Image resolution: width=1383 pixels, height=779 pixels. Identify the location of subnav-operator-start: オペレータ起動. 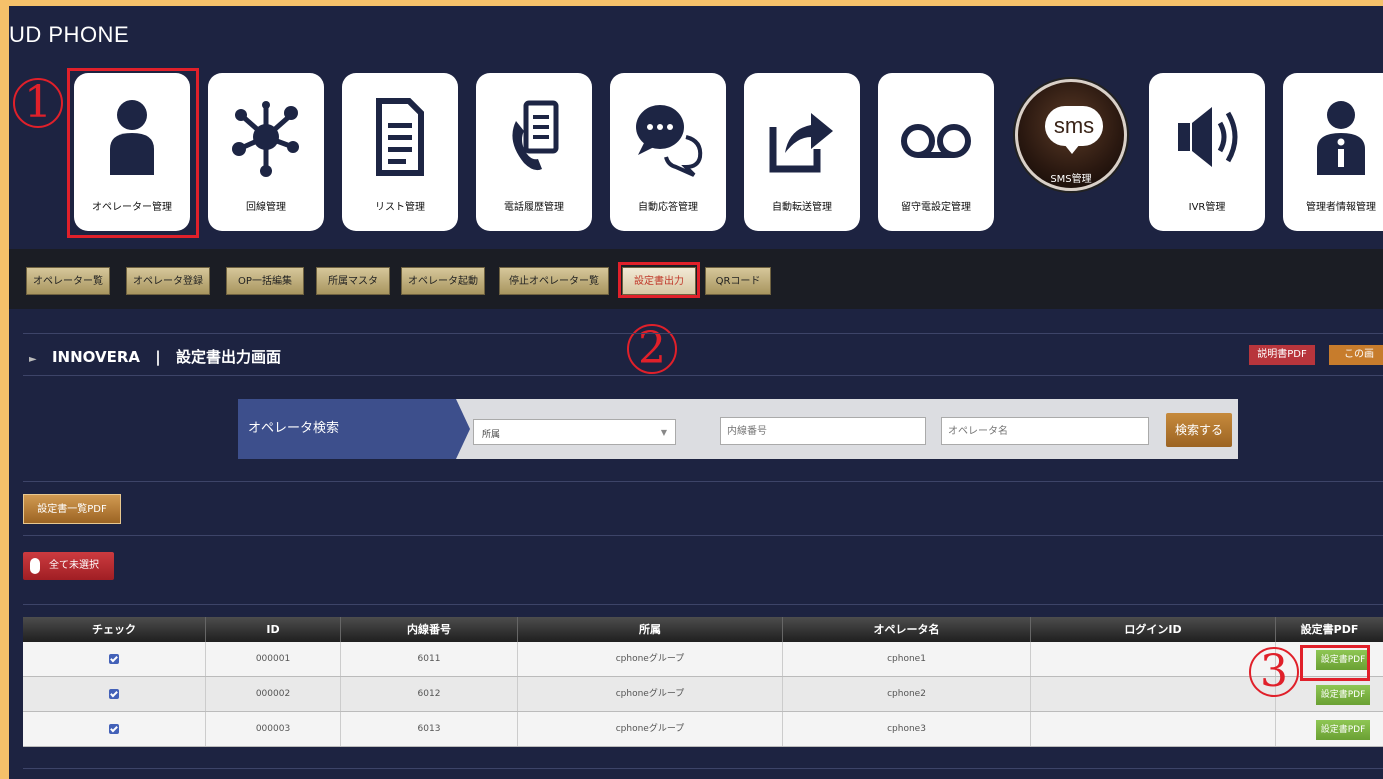
(443, 281).